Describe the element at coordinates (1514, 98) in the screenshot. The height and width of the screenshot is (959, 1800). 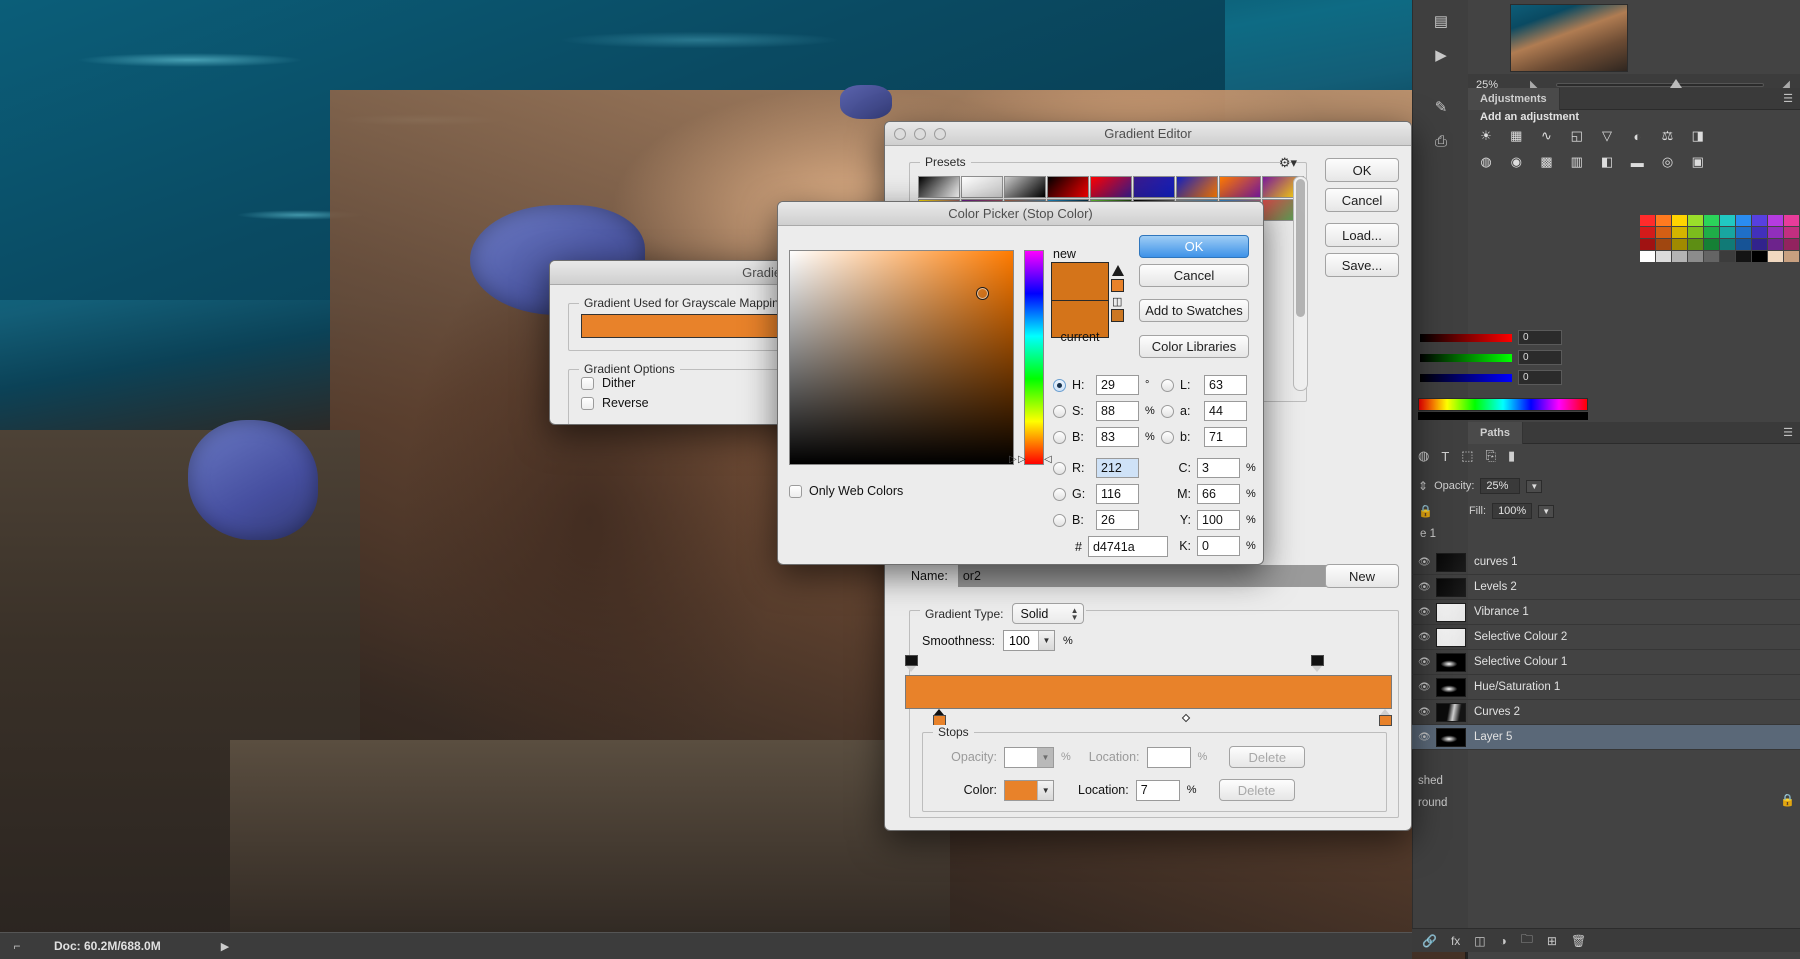
I see `tab-adjustments: Adjustments` at that location.